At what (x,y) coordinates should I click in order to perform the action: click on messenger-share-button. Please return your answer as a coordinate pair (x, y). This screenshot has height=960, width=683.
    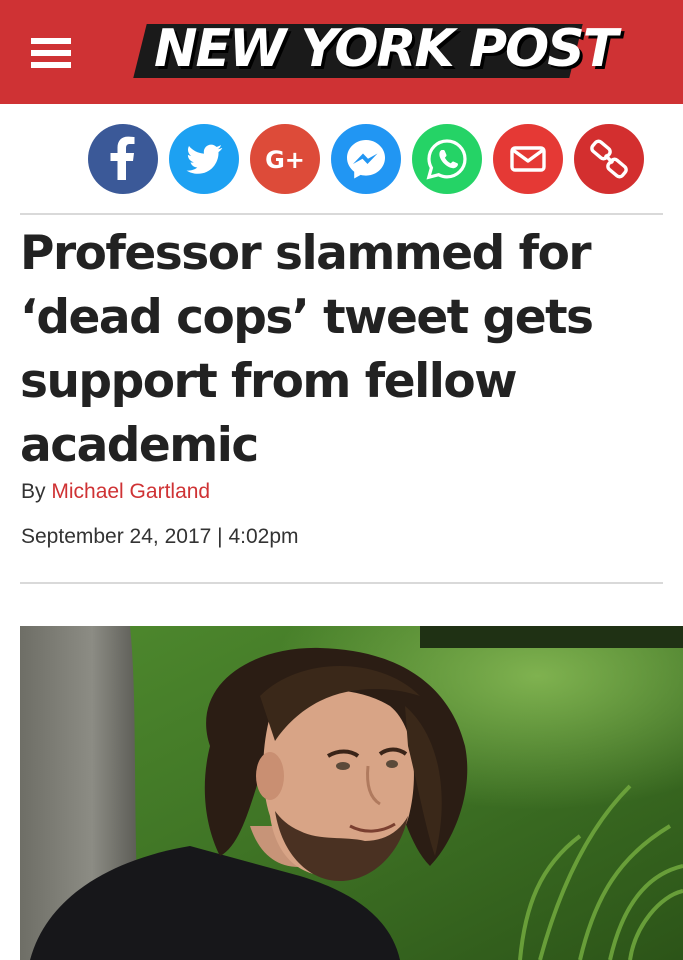
    Looking at the image, I should click on (366, 159).